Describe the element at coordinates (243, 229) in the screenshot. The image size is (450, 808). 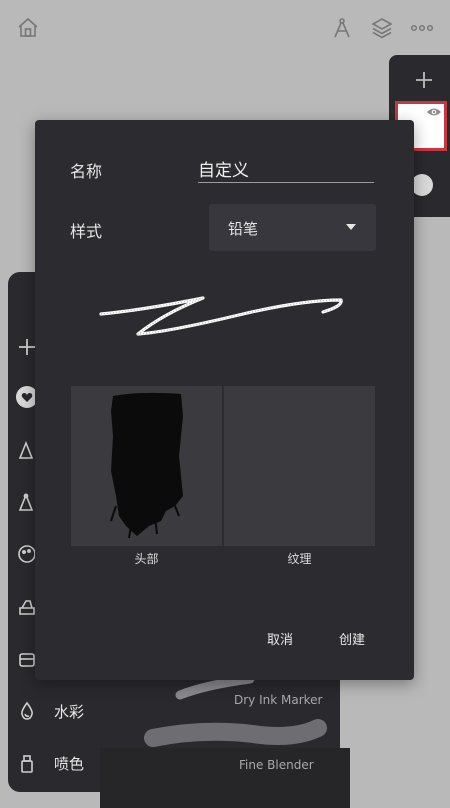
I see `style-dropdown-value: 铅笔` at that location.